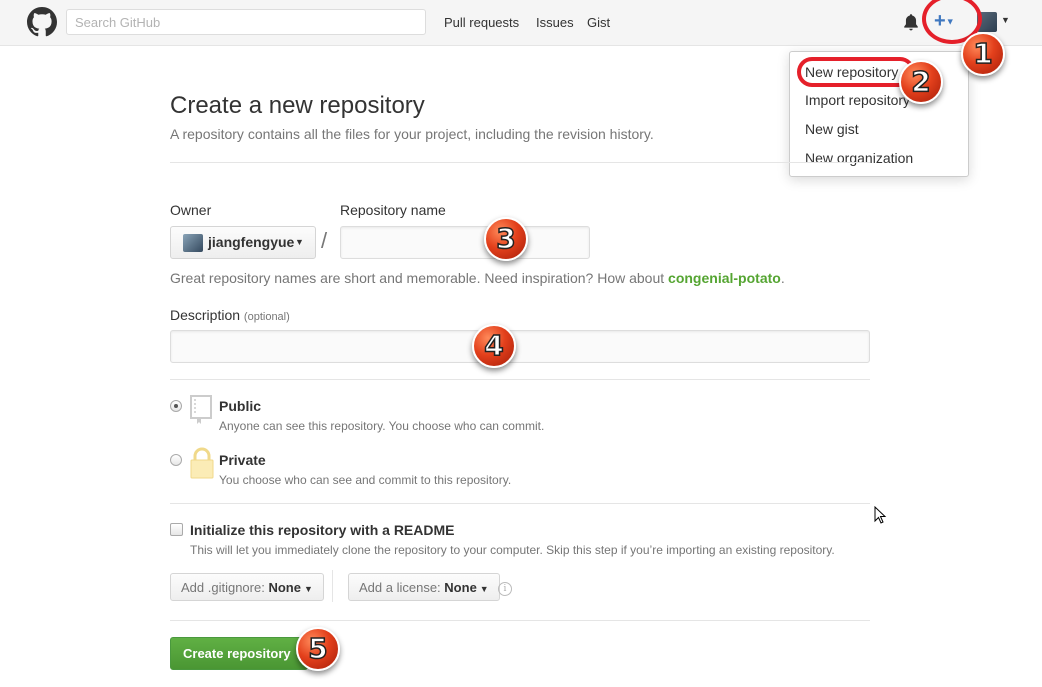 This screenshot has width=1042, height=687. What do you see at coordinates (191, 210) in the screenshot?
I see `owner-label: Owner` at bounding box center [191, 210].